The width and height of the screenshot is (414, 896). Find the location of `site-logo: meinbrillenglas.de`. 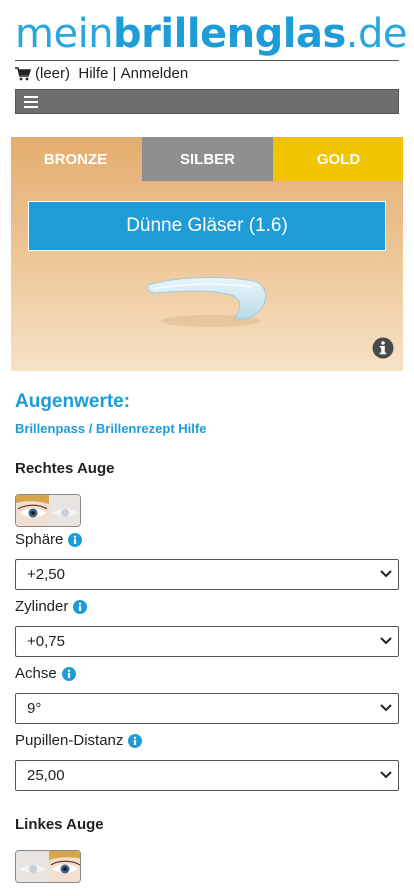

site-logo: meinbrillenglas.de is located at coordinates (211, 34).